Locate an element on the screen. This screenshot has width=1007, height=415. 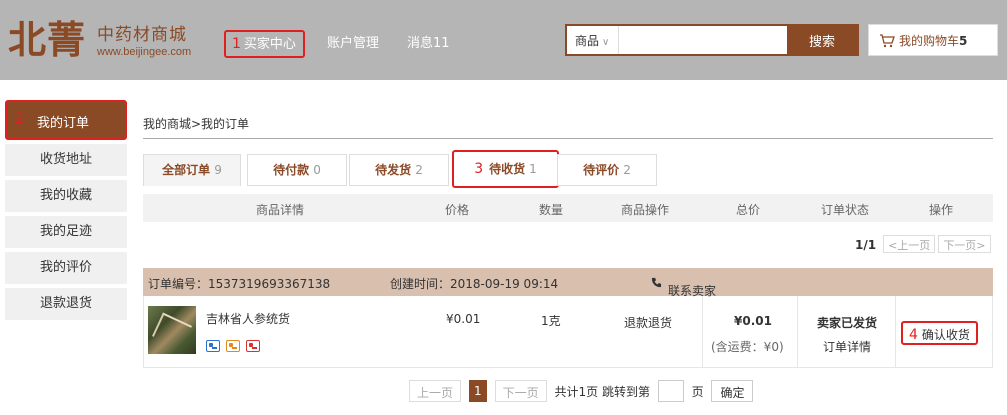
tab-label: 待收货 is located at coordinates (507, 169).